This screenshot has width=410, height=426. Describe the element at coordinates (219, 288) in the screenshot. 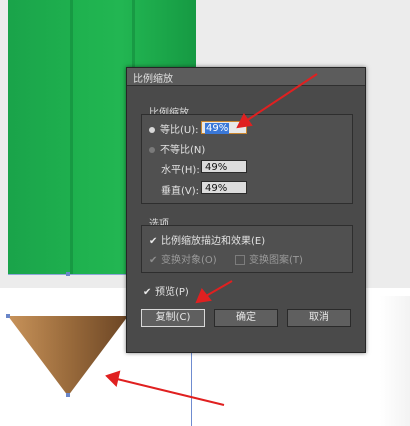

I see `arrow-to-copy-button` at that location.